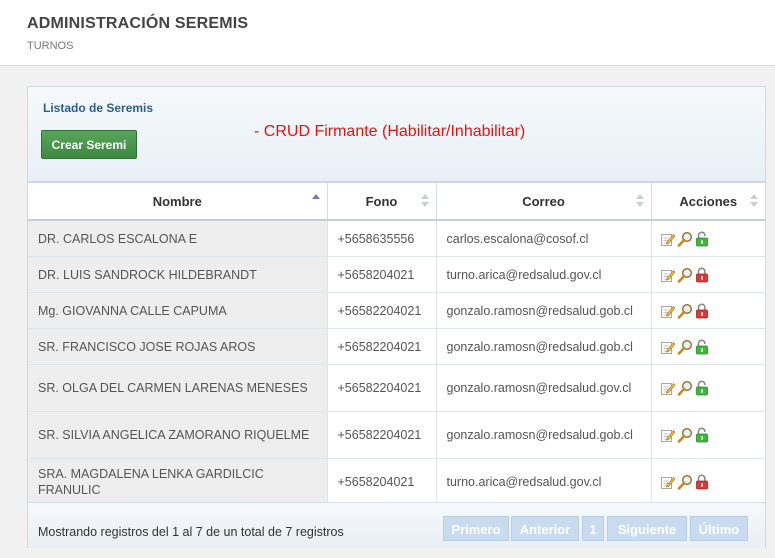 The image size is (775, 558). What do you see at coordinates (387, 33) in the screenshot?
I see `page-header: ADMINISTRACIÓN SEREMIS TURNOS` at bounding box center [387, 33].